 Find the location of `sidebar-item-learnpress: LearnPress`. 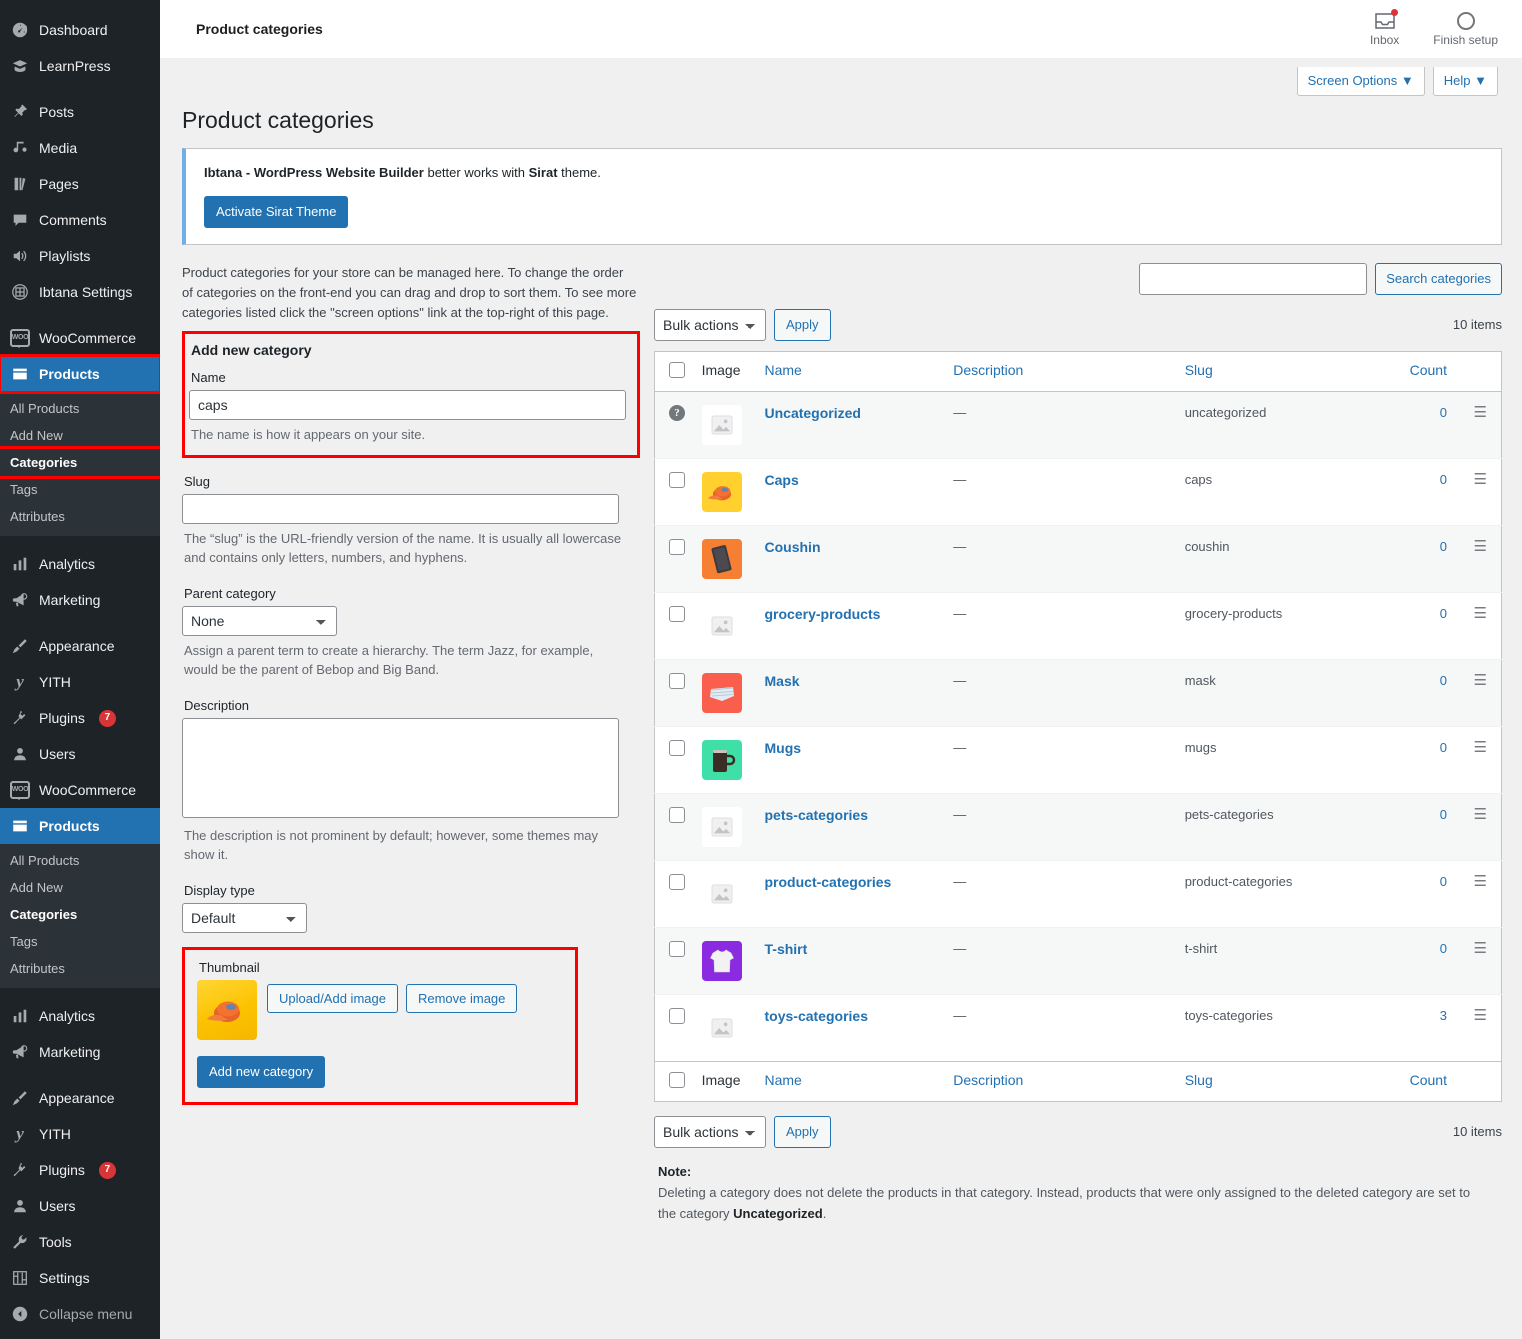

sidebar-item-learnpress: LearnPress is located at coordinates (80, 66).